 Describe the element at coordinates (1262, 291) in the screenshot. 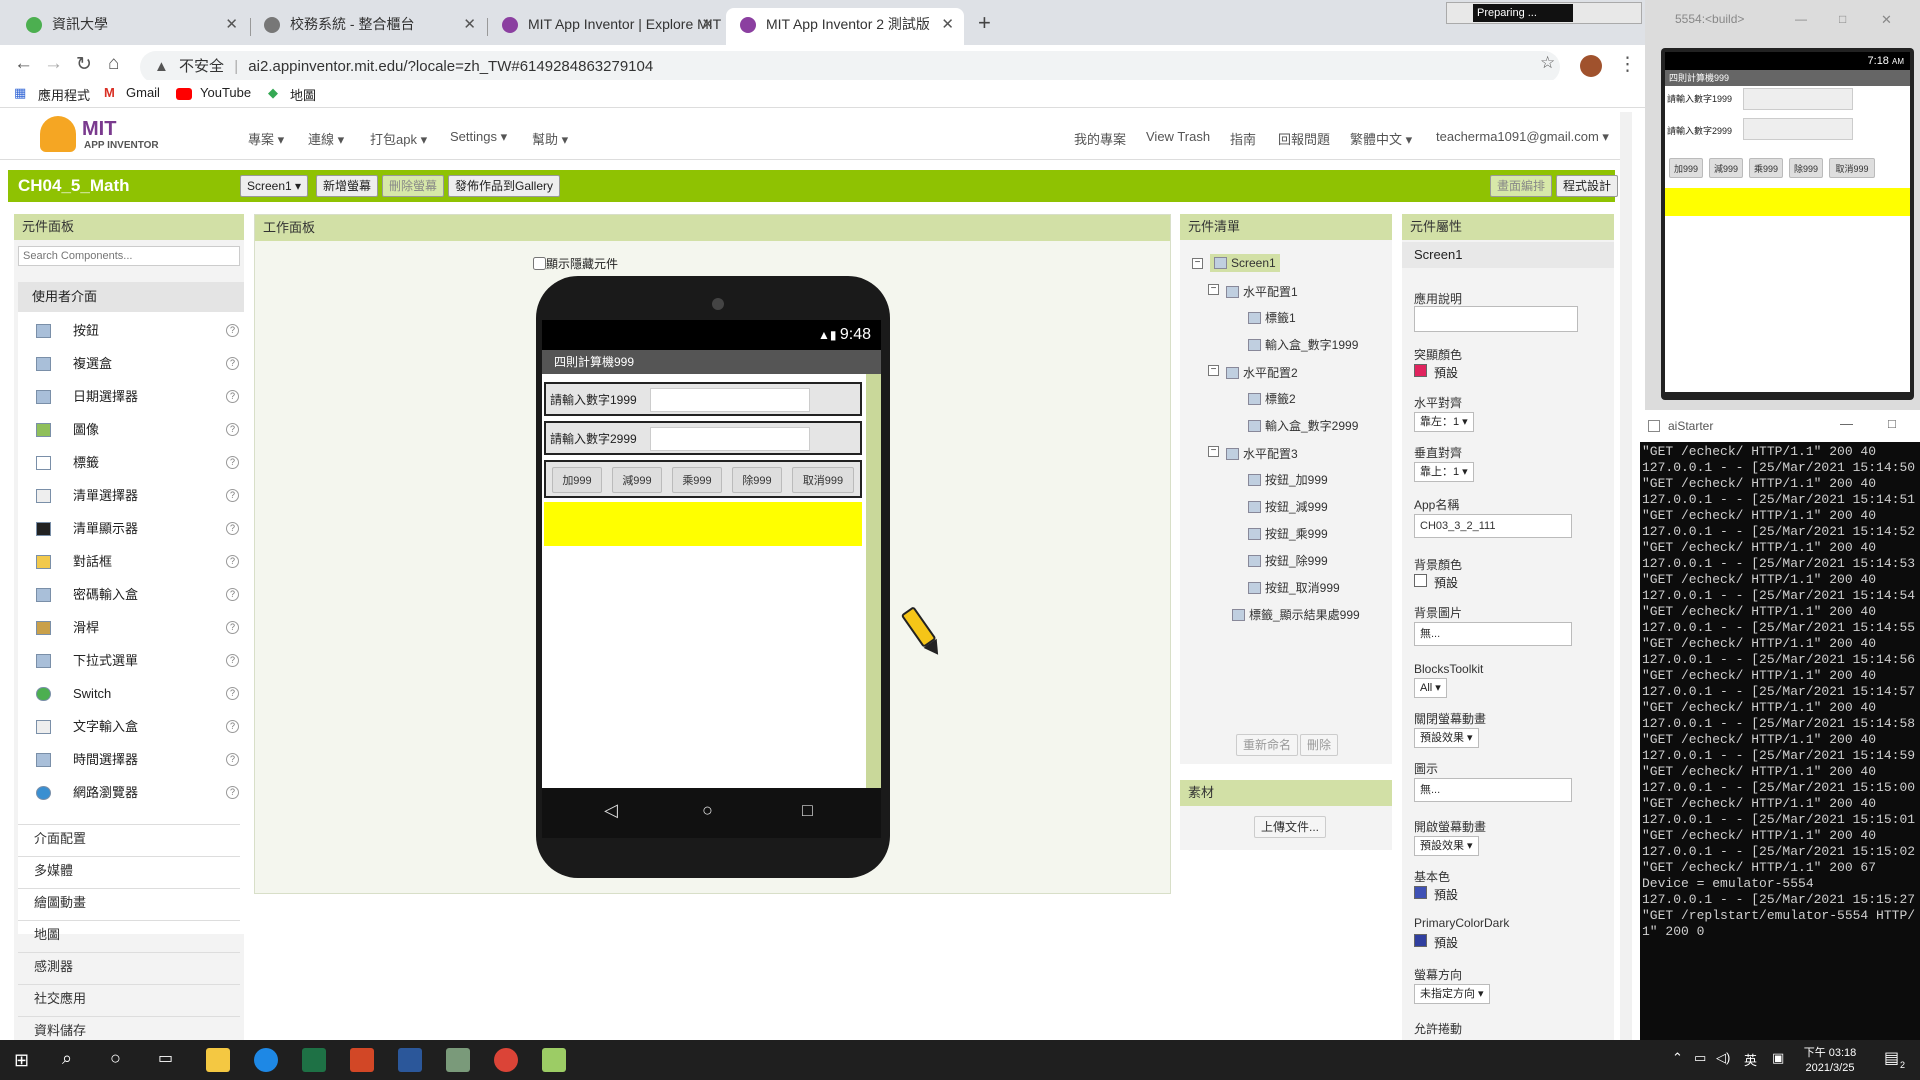

I see `tree-node-hlayout1: 水平配置1` at that location.